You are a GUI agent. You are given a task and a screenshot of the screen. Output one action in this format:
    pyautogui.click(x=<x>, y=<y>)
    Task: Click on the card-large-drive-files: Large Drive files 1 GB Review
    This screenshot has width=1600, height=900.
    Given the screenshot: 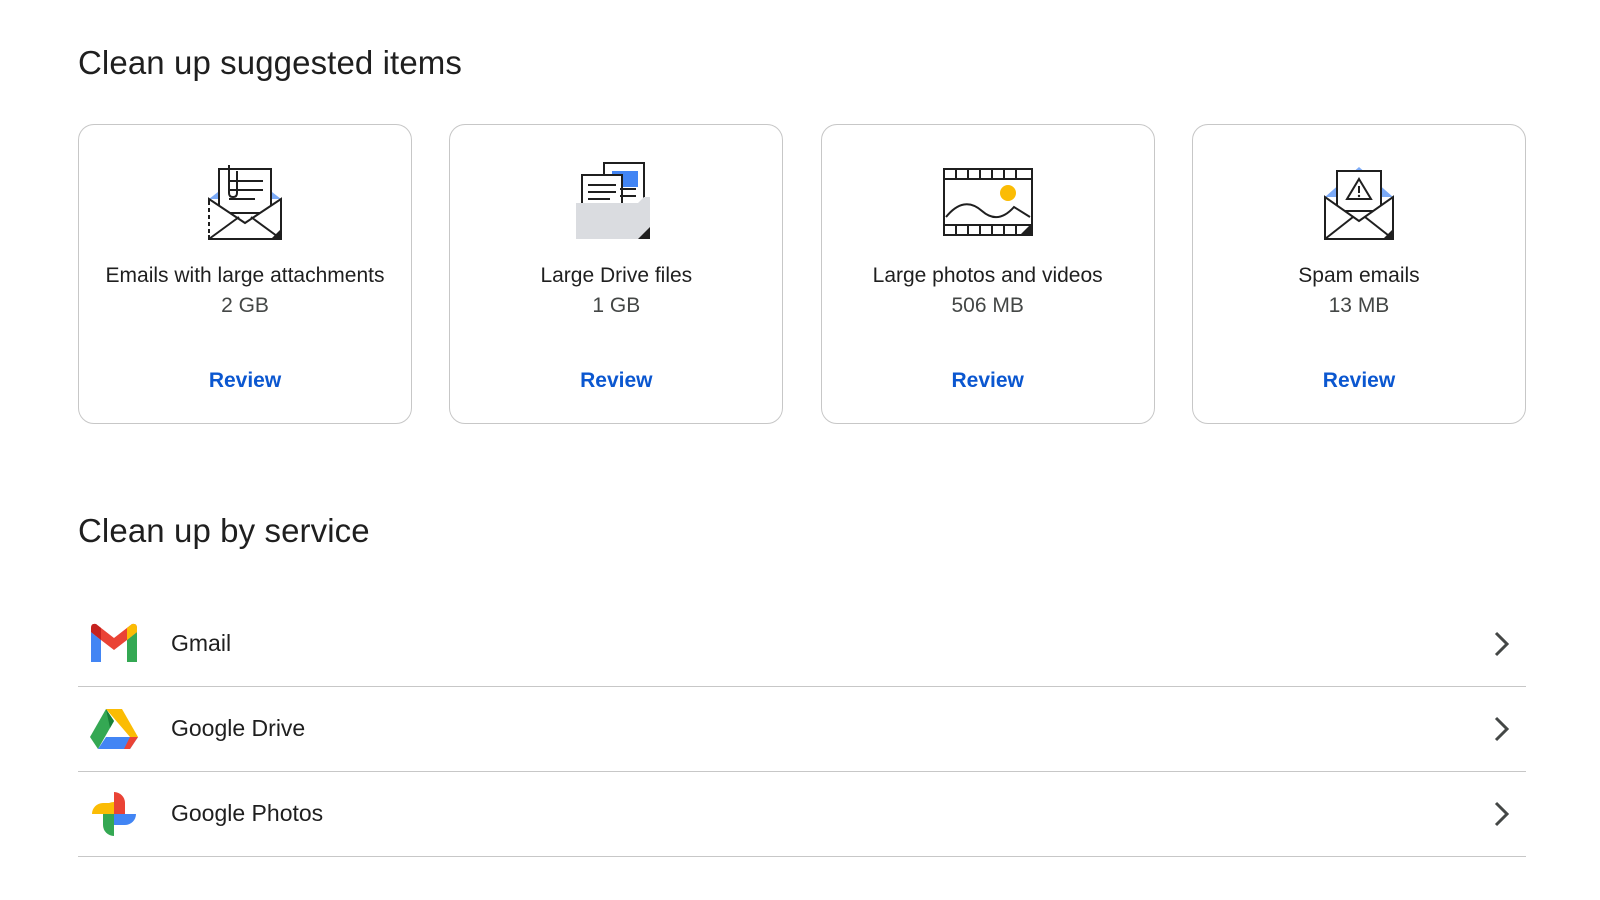 What is the action you would take?
    pyautogui.click(x=616, y=274)
    